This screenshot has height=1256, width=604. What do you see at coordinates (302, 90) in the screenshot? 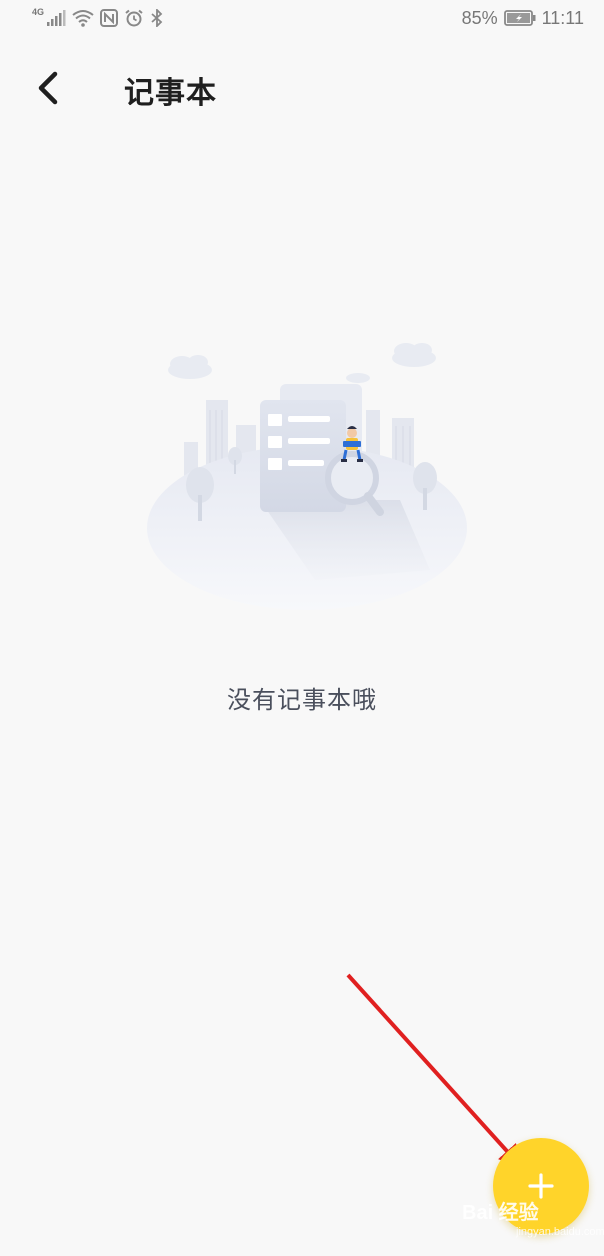
I see `app-header: 记事本` at bounding box center [302, 90].